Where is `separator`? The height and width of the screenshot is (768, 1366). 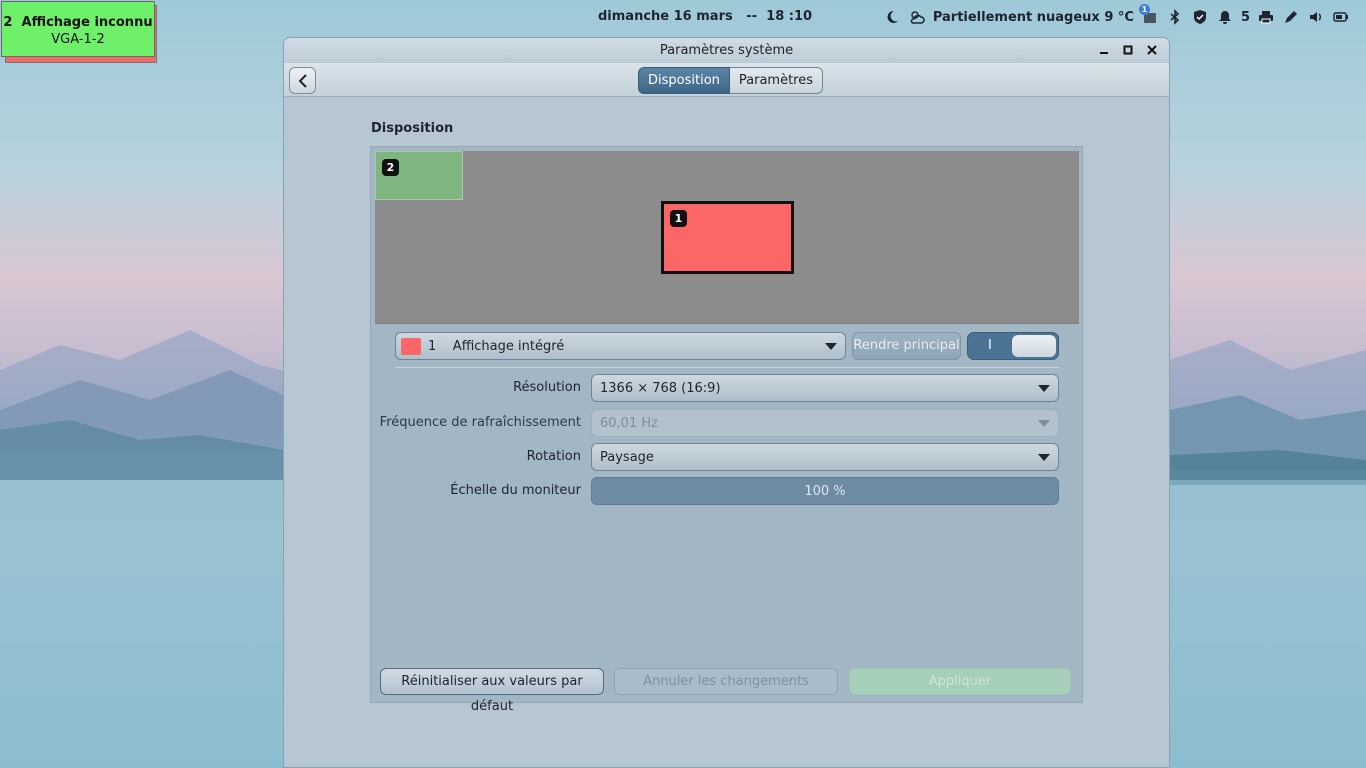 separator is located at coordinates (727, 367).